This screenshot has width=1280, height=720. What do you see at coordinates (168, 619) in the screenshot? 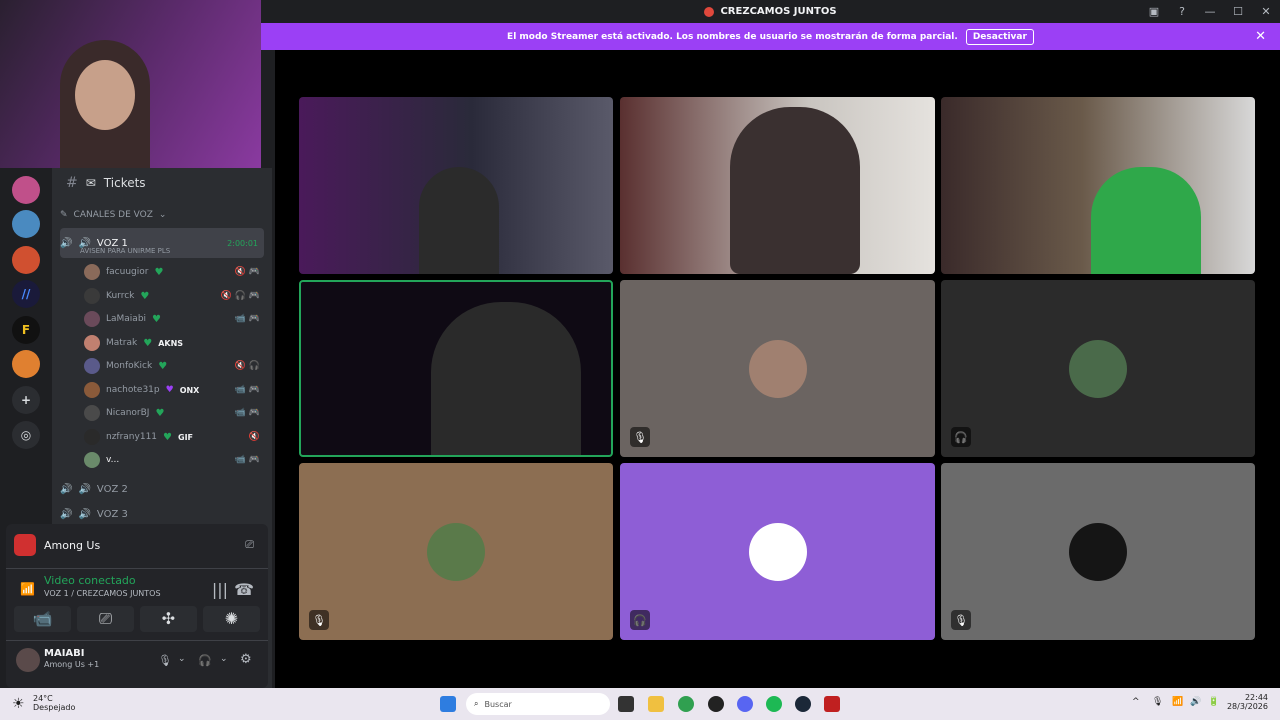
I see `activities-button: ✣` at bounding box center [168, 619].